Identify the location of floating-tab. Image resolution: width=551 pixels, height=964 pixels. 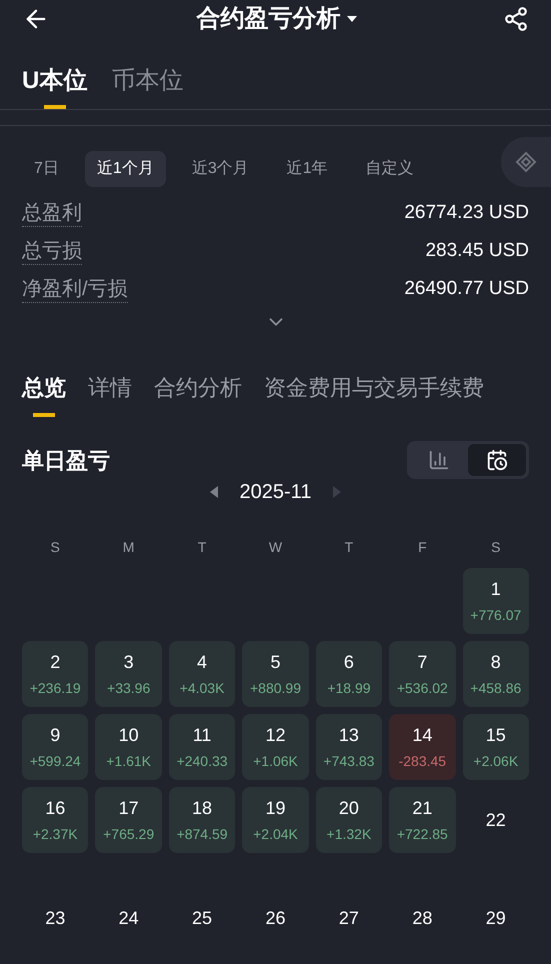
(526, 162).